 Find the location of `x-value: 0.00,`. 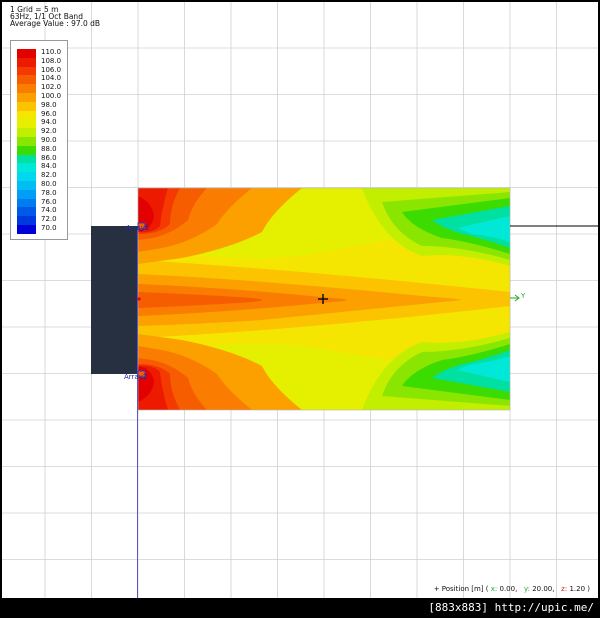

x-value: 0.00, is located at coordinates (508, 589).